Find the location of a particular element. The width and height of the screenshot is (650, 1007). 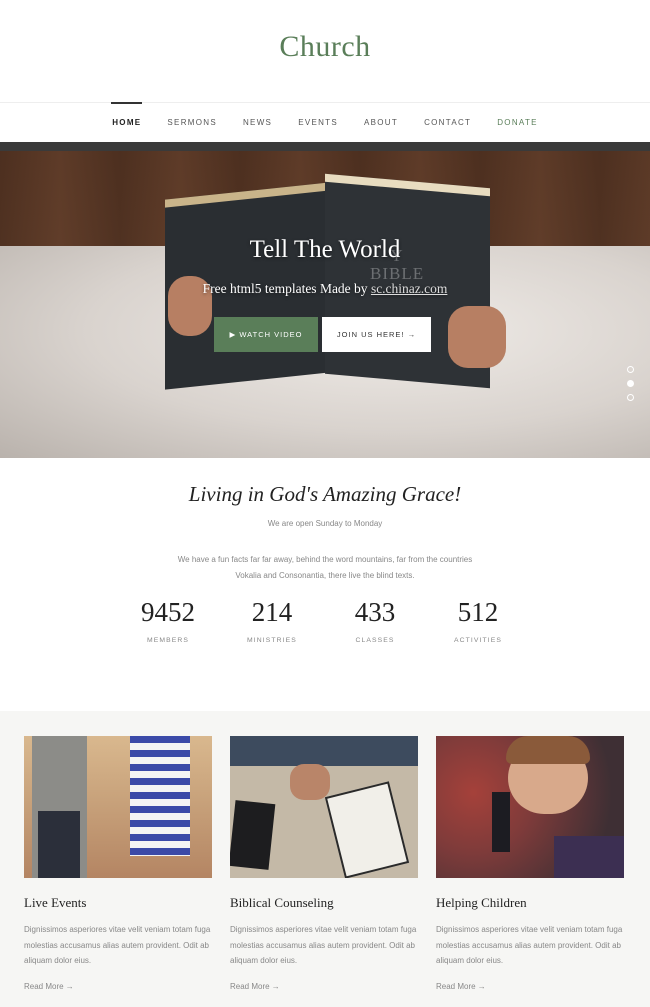

hero-hand-right is located at coordinates (477, 337).